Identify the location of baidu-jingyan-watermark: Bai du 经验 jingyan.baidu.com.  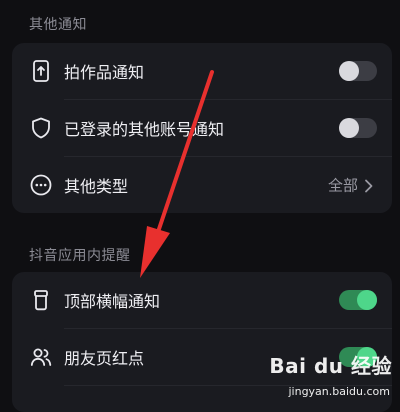
(317, 374).